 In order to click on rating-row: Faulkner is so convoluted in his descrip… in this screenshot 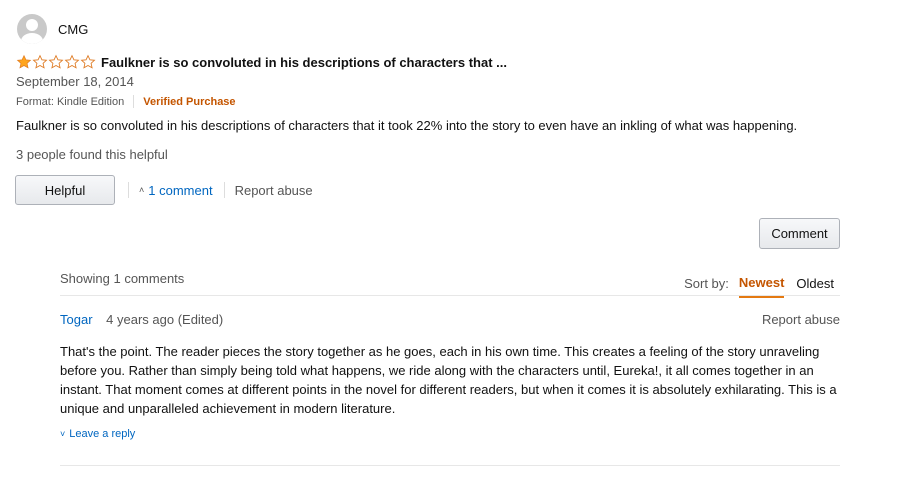, I will do `click(261, 62)`.